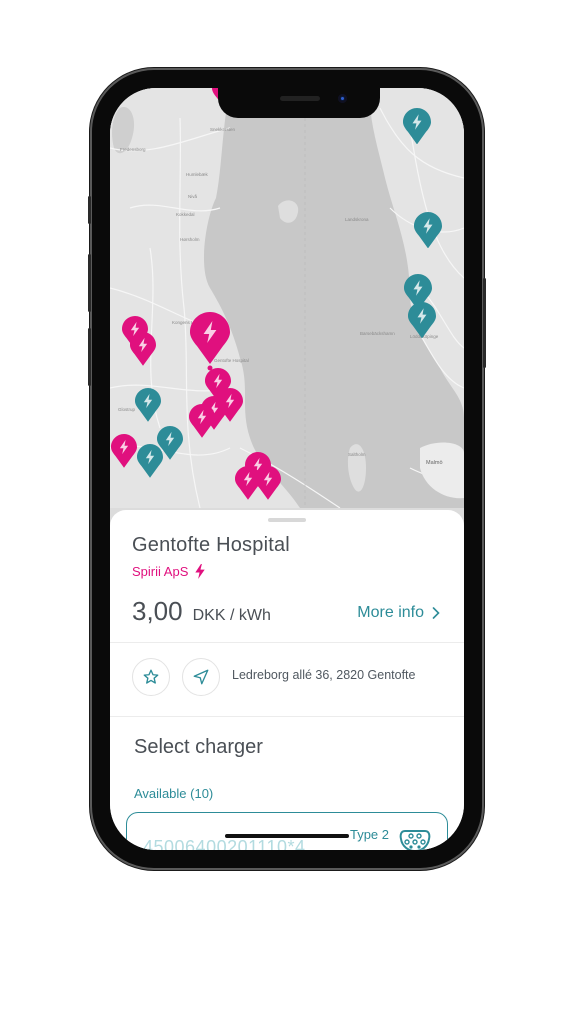 The image size is (584, 1024). What do you see at coordinates (89, 357) in the screenshot?
I see `volume-down-button` at bounding box center [89, 357].